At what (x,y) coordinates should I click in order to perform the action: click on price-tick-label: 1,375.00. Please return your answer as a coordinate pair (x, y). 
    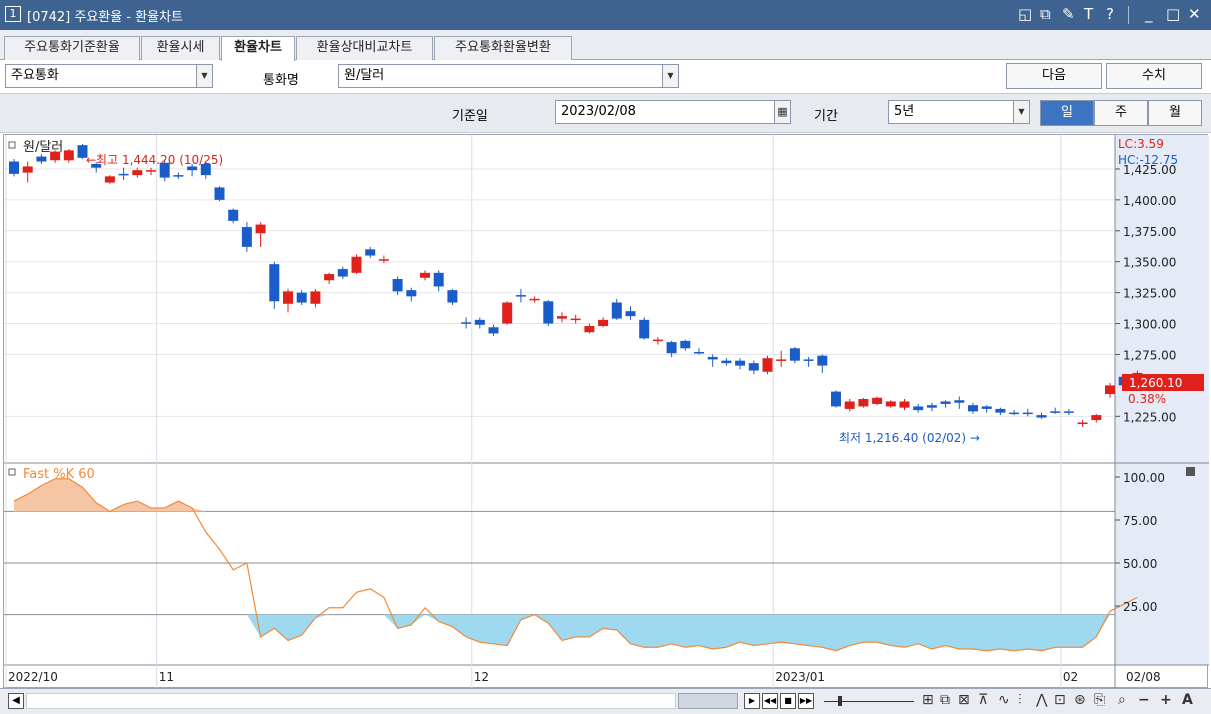
    Looking at the image, I should click on (1149, 232).